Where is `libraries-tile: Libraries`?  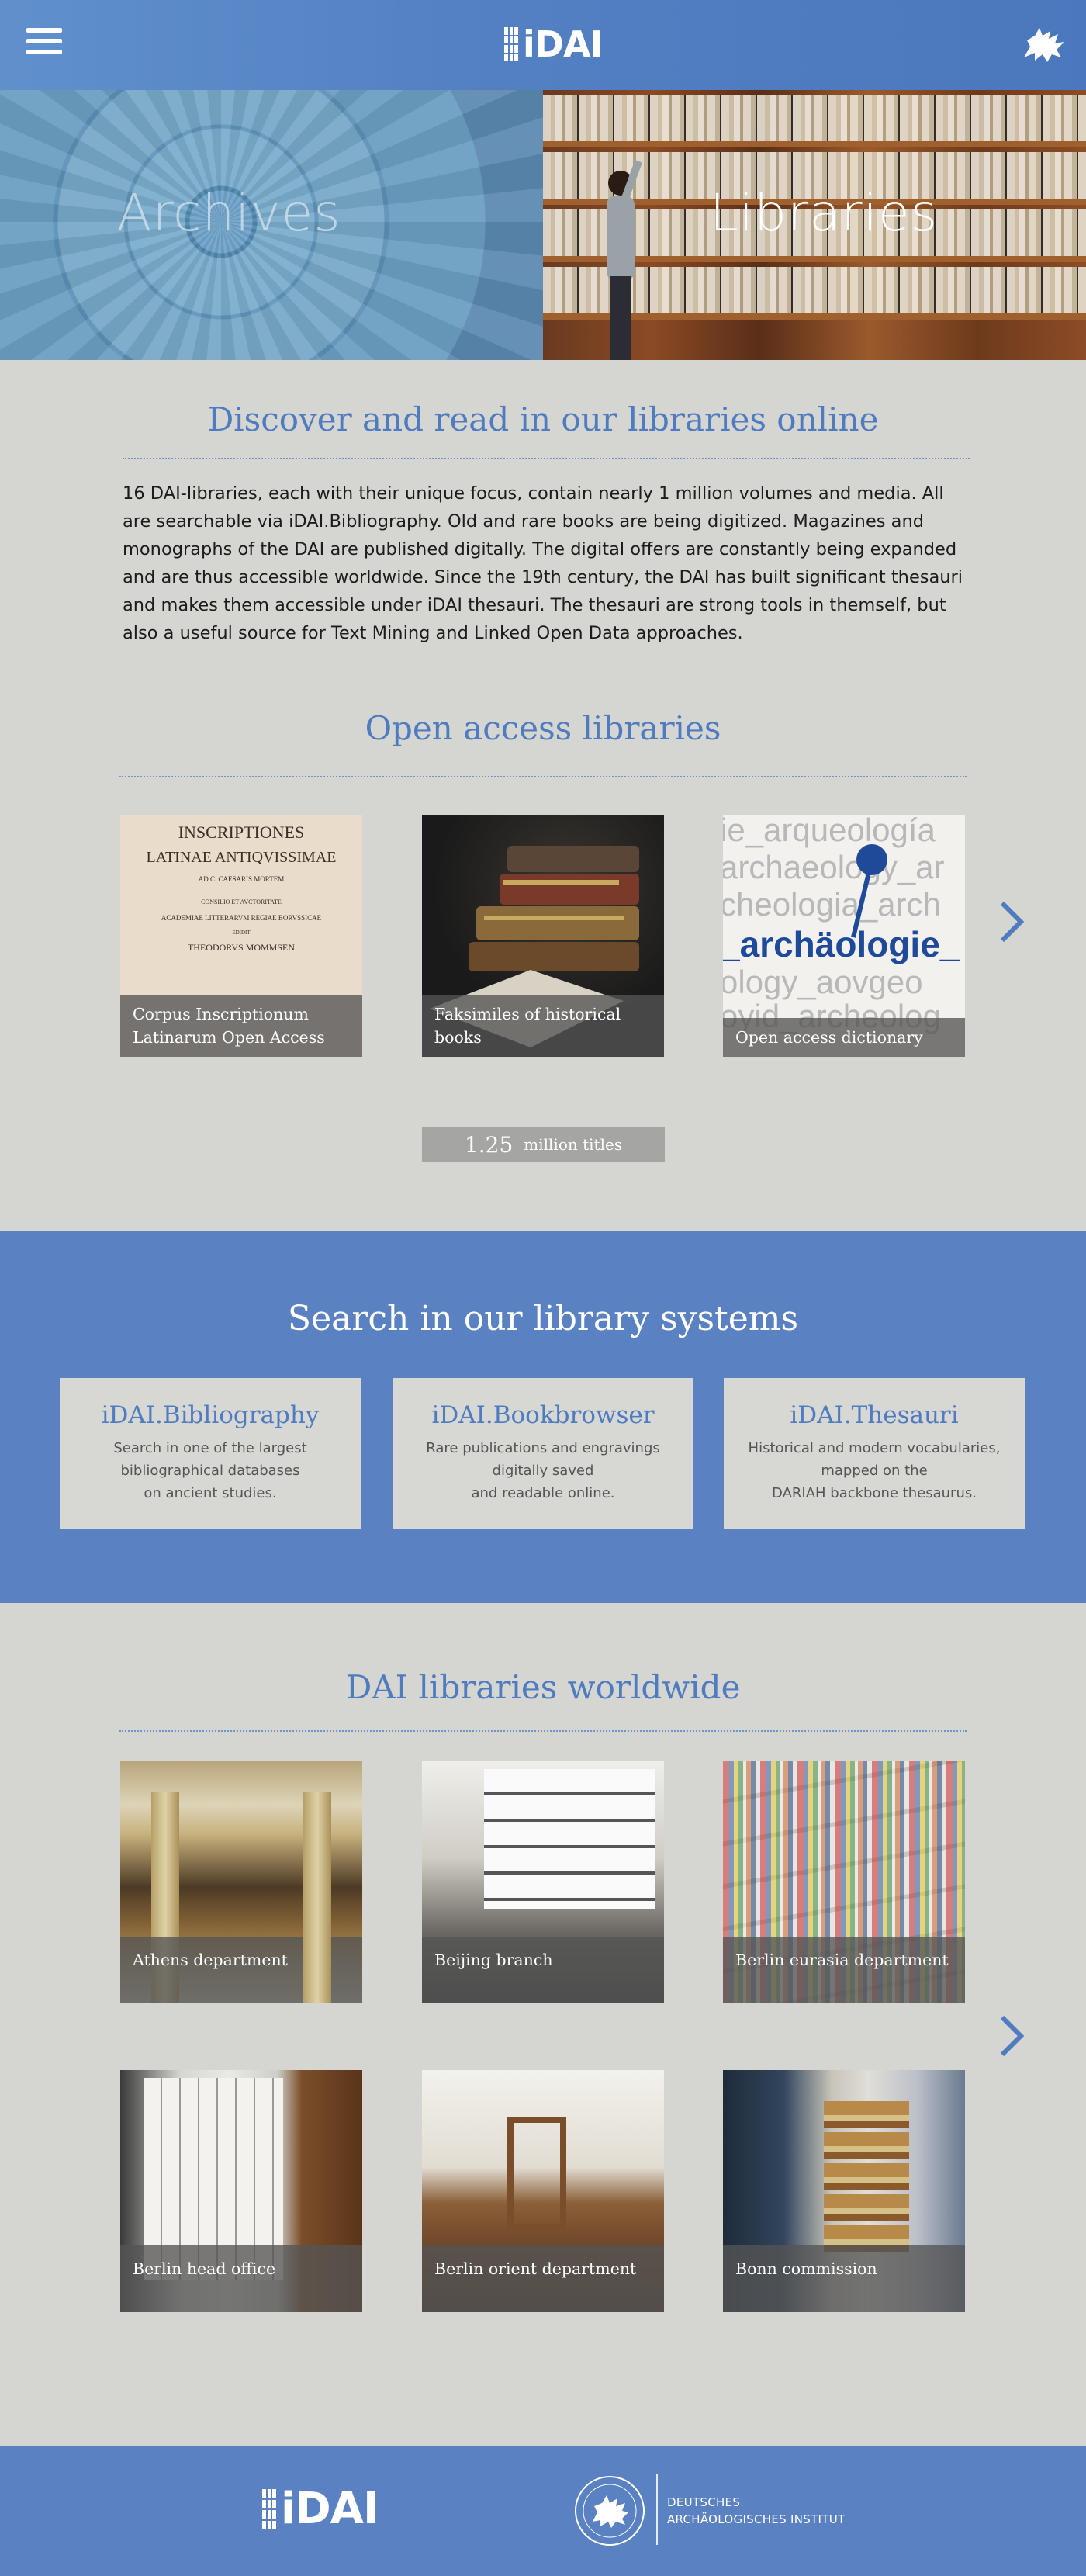
libraries-tile: Libraries is located at coordinates (814, 225).